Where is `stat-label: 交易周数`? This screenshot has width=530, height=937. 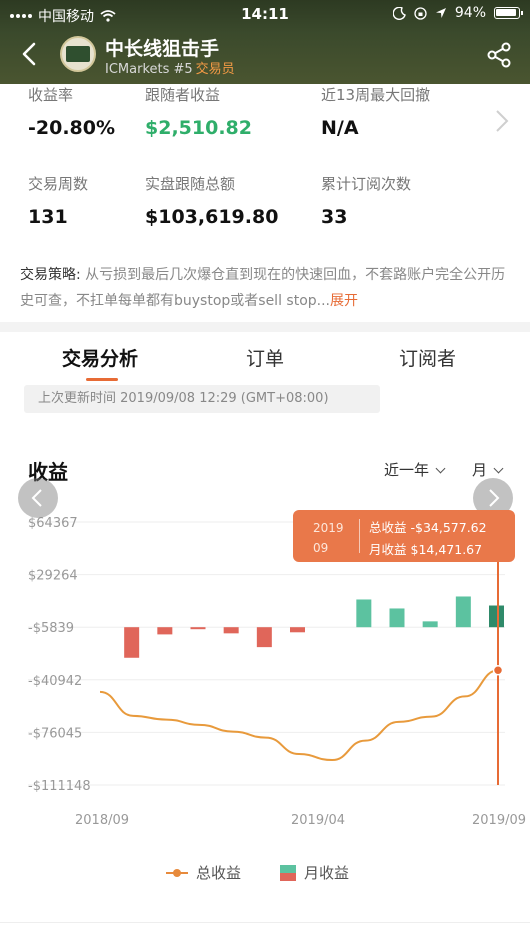
stat-label: 交易周数 is located at coordinates (58, 184).